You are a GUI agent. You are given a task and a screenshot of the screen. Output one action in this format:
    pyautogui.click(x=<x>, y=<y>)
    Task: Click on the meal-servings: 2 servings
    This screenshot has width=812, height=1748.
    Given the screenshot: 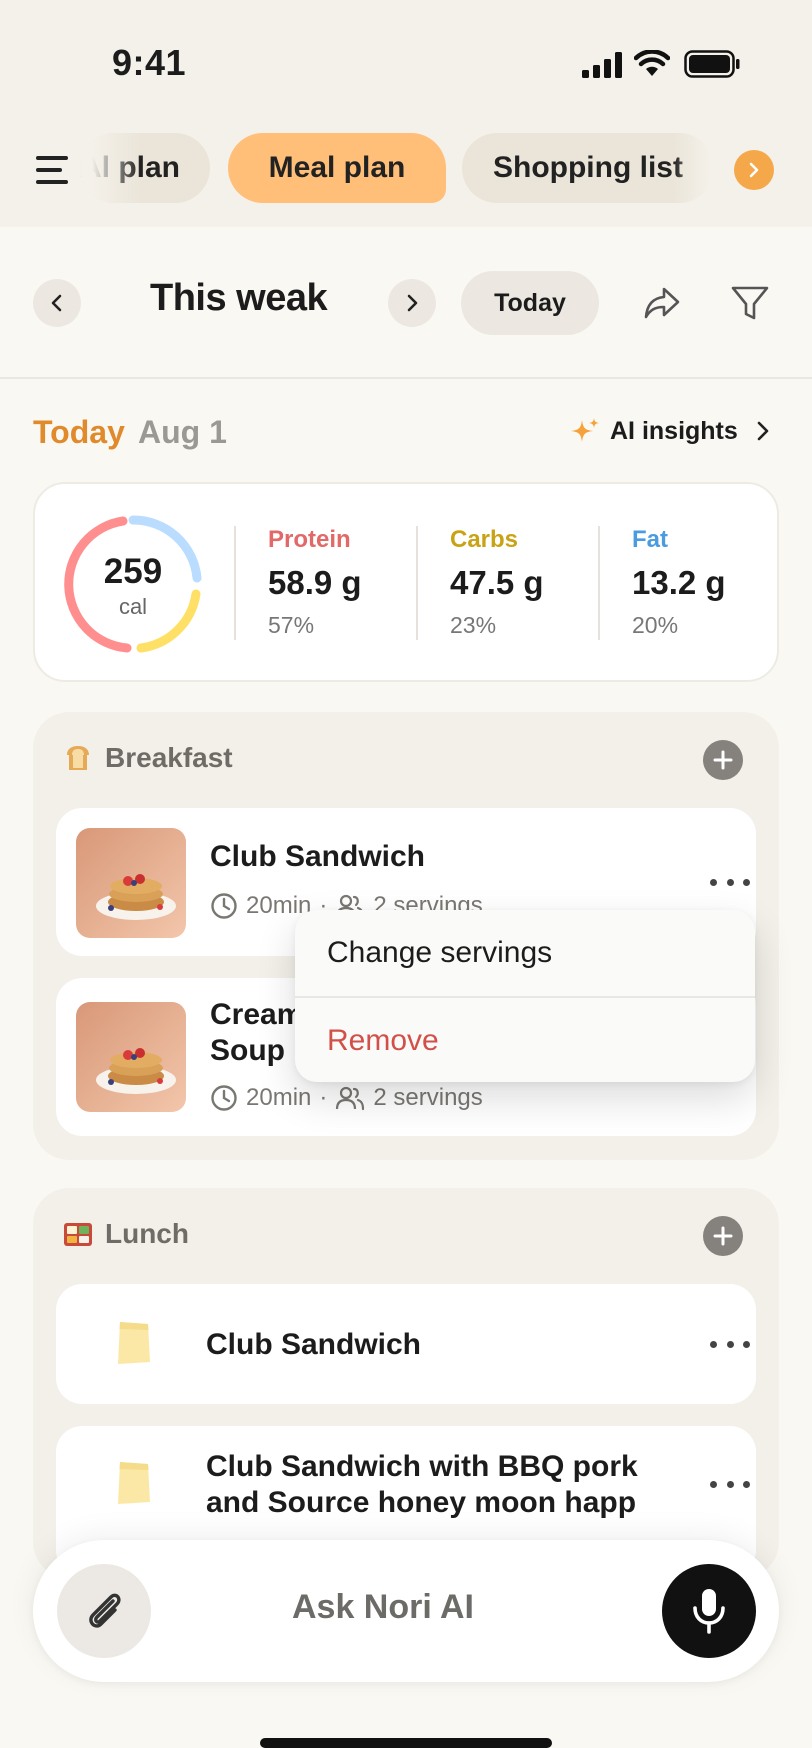 What is the action you would take?
    pyautogui.click(x=428, y=1097)
    